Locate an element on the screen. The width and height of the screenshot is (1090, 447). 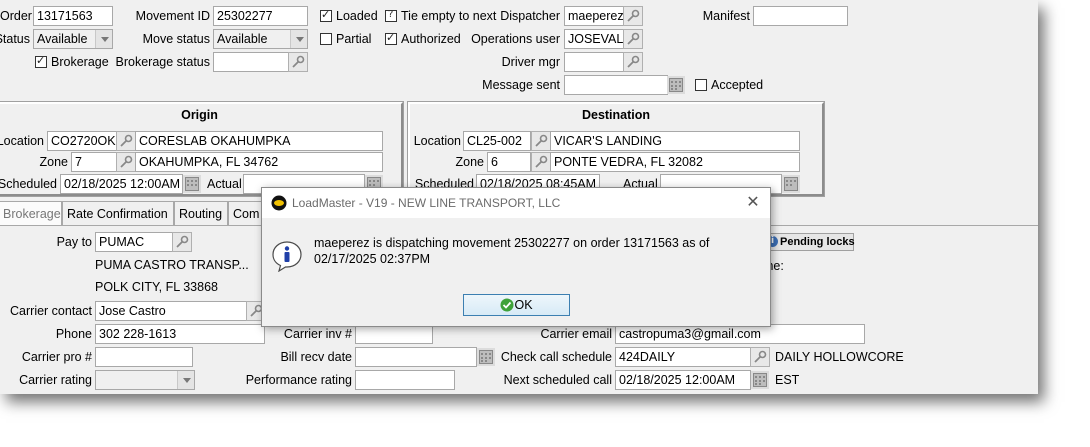
destination-zone-field: 6 is located at coordinates (509, 162).